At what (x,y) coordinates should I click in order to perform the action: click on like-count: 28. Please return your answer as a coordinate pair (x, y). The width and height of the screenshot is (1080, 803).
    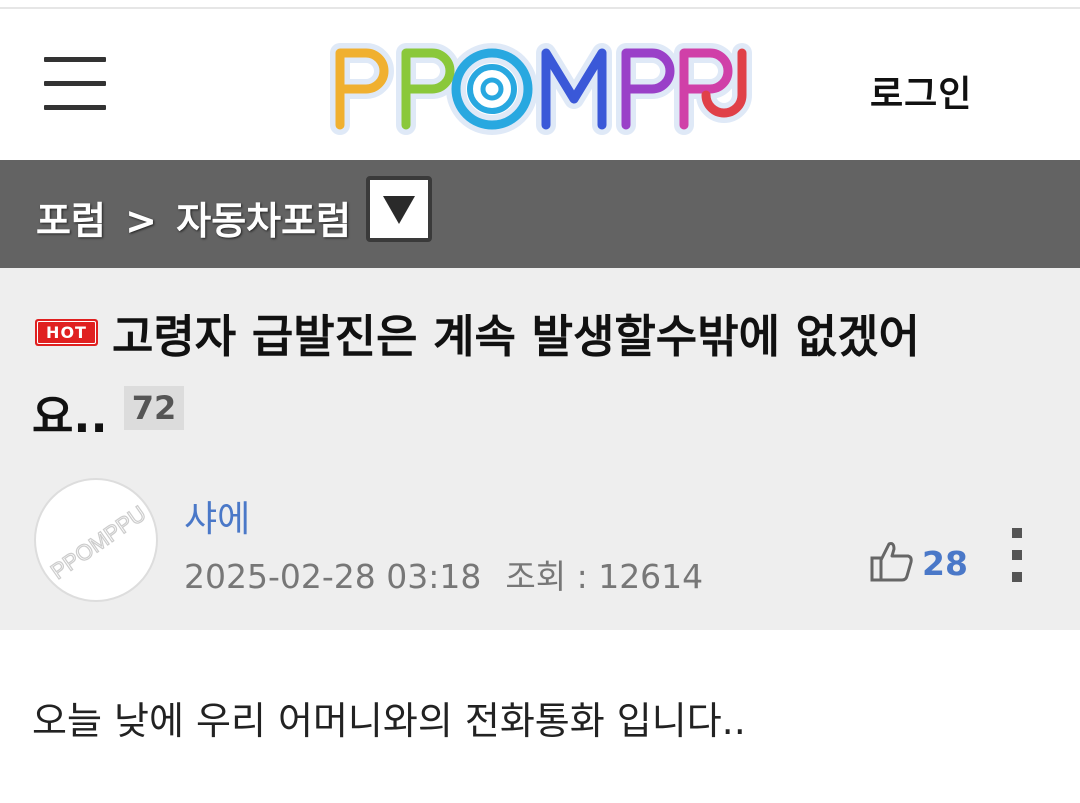
    Looking at the image, I should click on (945, 563).